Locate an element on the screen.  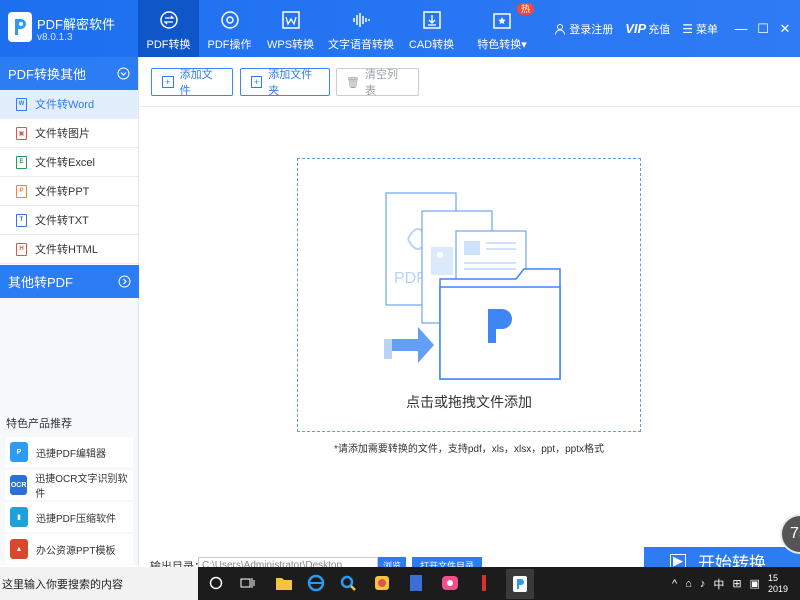
recommend-item: P 迅捷PDF编辑器 is located at coordinates (69, 452).